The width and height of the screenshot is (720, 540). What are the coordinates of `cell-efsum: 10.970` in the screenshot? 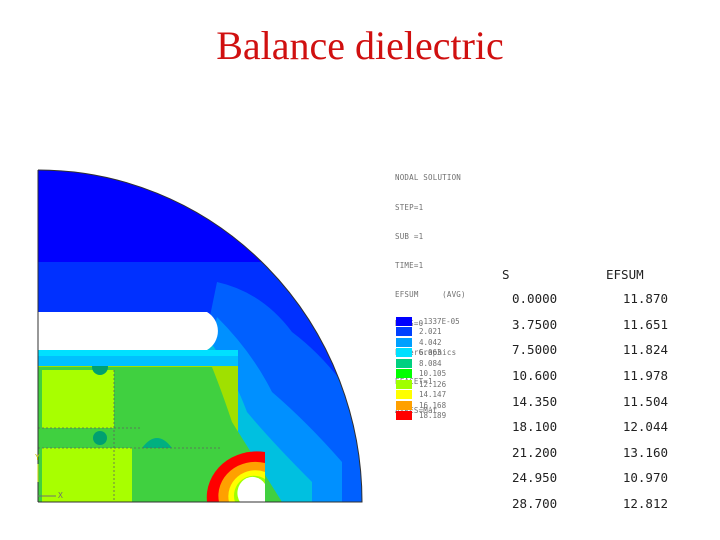 It's located at (645, 478).